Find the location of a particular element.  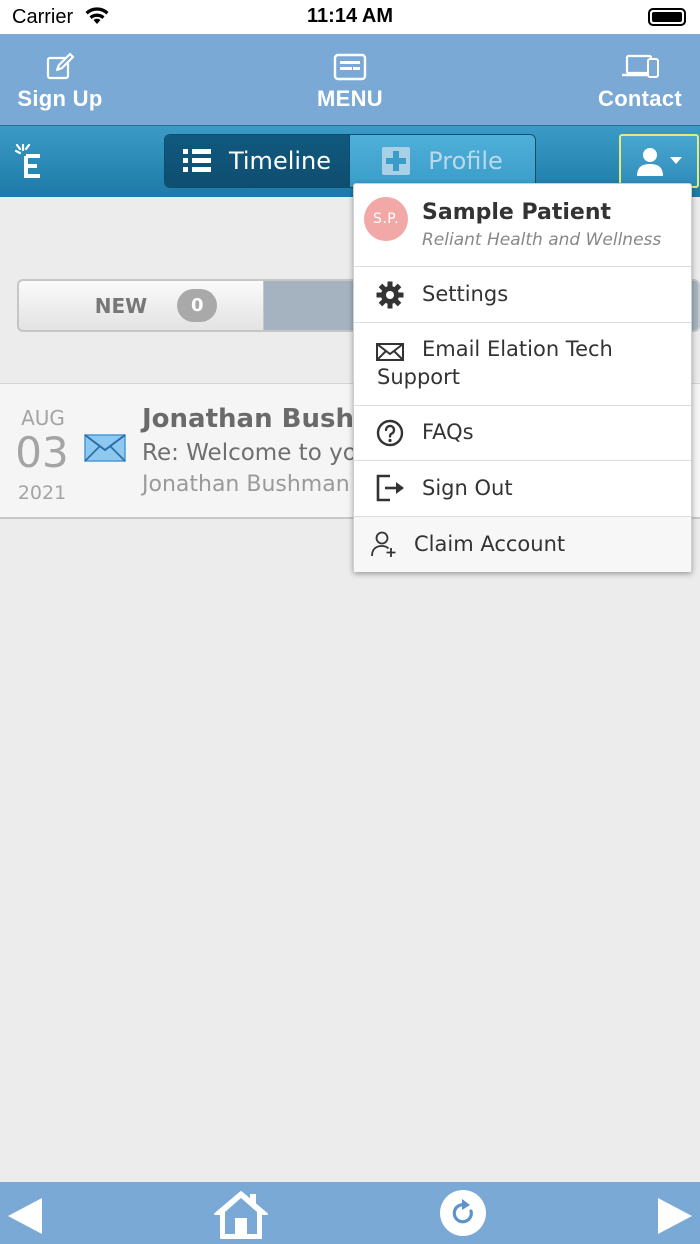

menu-item-email-label-line2: Support is located at coordinates (419, 377).